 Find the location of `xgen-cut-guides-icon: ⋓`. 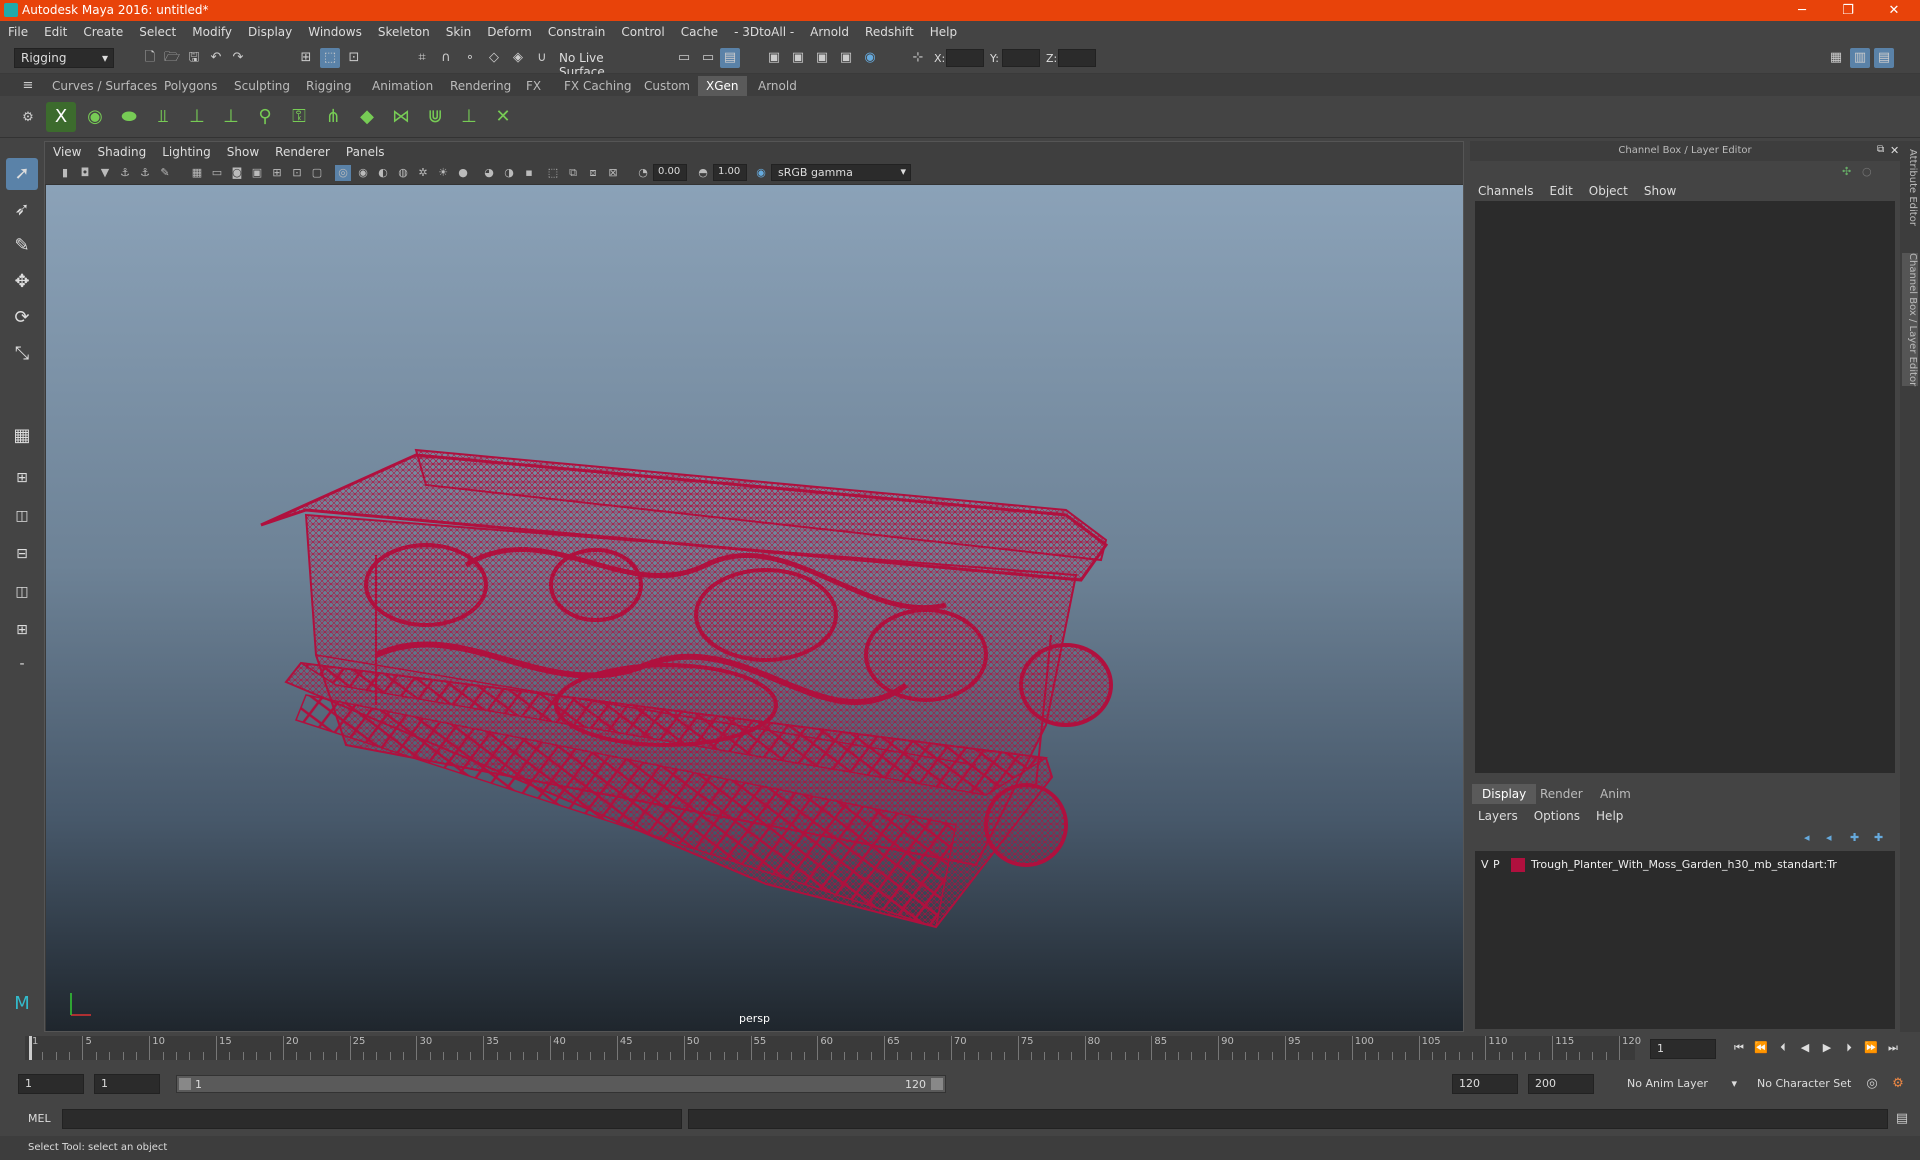

xgen-cut-guides-icon: ⋓ is located at coordinates (435, 117).